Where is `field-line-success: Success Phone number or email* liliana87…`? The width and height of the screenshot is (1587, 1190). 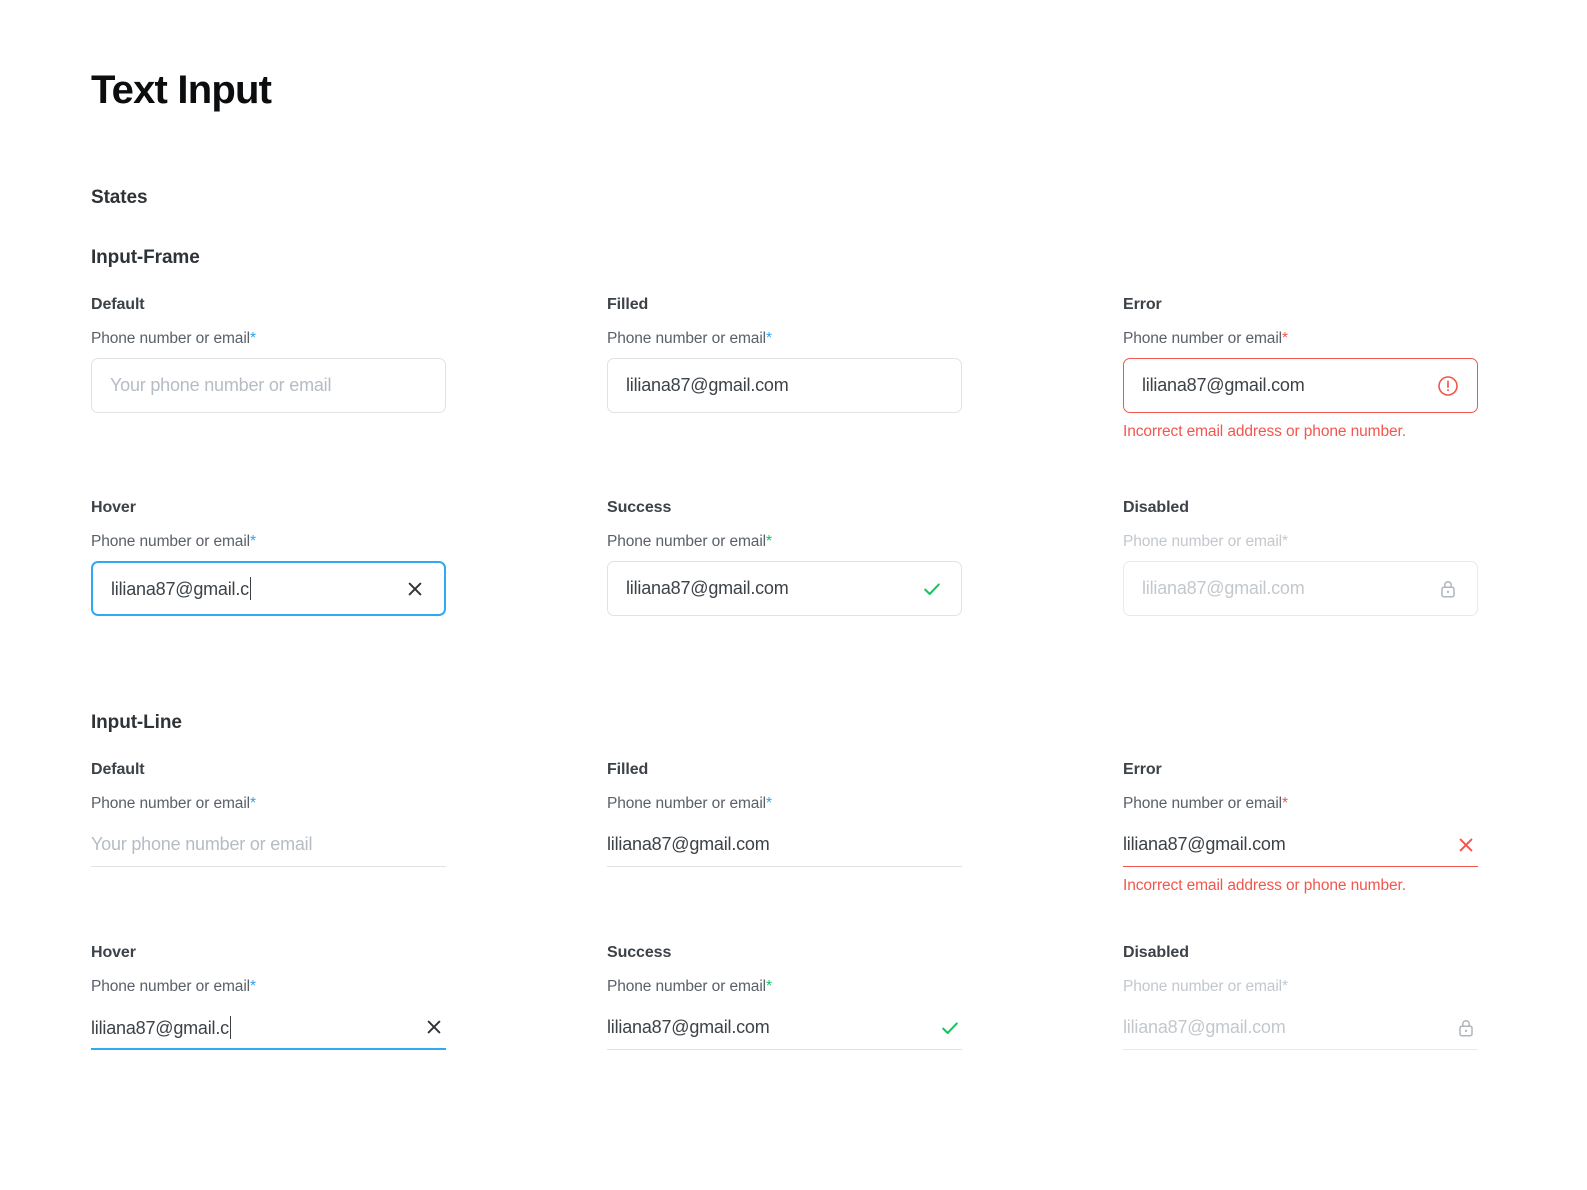
field-line-success: Success Phone number or email* liliana87… is located at coordinates (784, 997).